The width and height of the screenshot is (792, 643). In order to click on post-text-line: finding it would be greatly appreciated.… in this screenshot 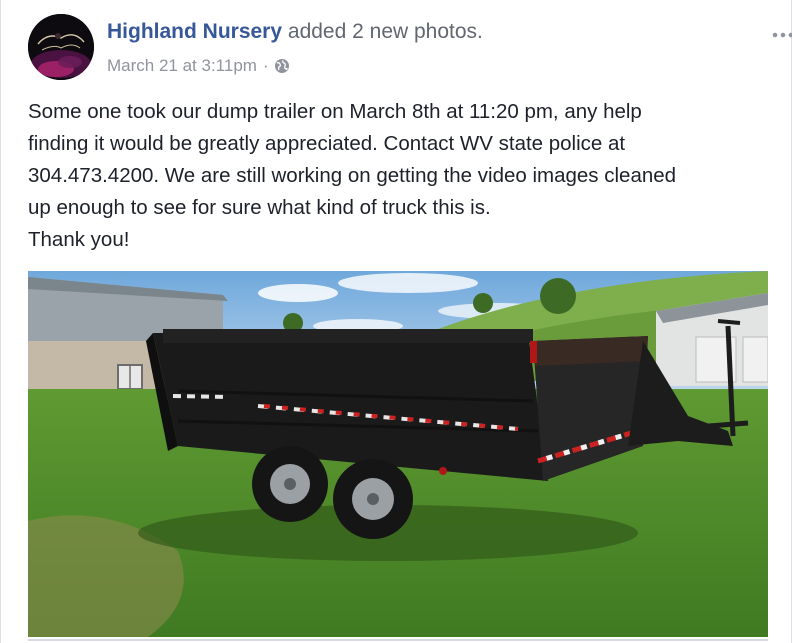, I will do `click(327, 143)`.